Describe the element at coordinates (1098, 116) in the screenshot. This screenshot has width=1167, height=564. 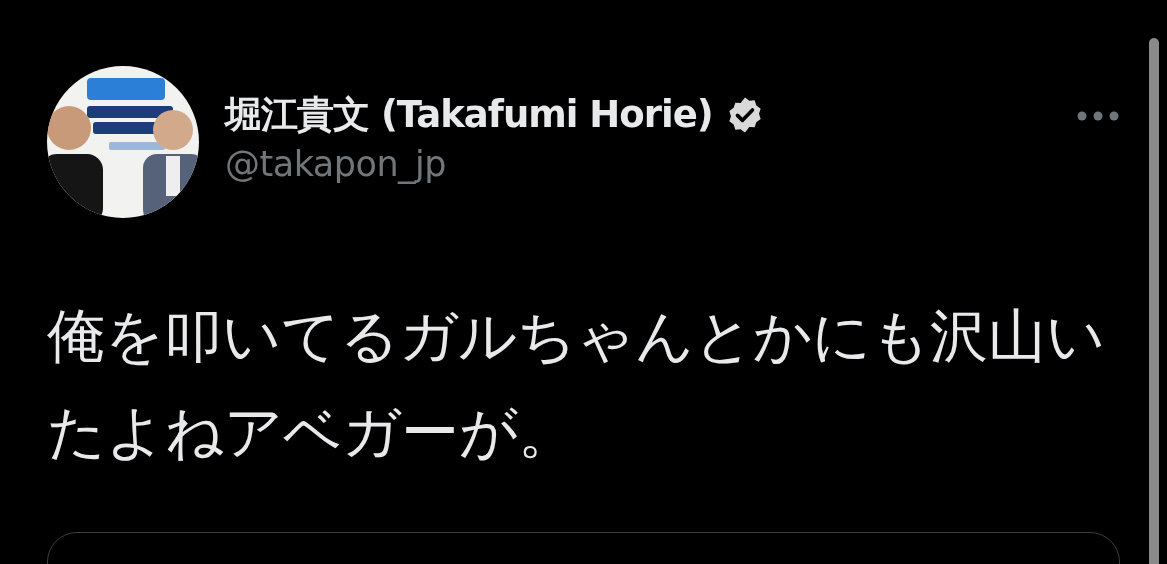
I see `more-icon` at that location.